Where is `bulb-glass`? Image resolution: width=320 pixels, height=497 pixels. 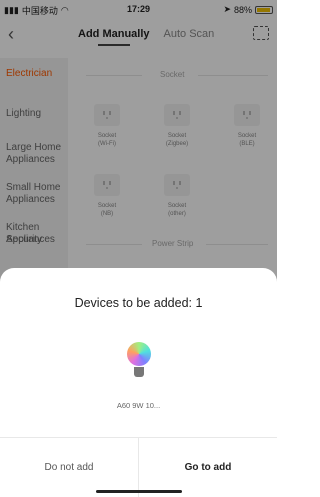
bulb-glass is located at coordinates (139, 354).